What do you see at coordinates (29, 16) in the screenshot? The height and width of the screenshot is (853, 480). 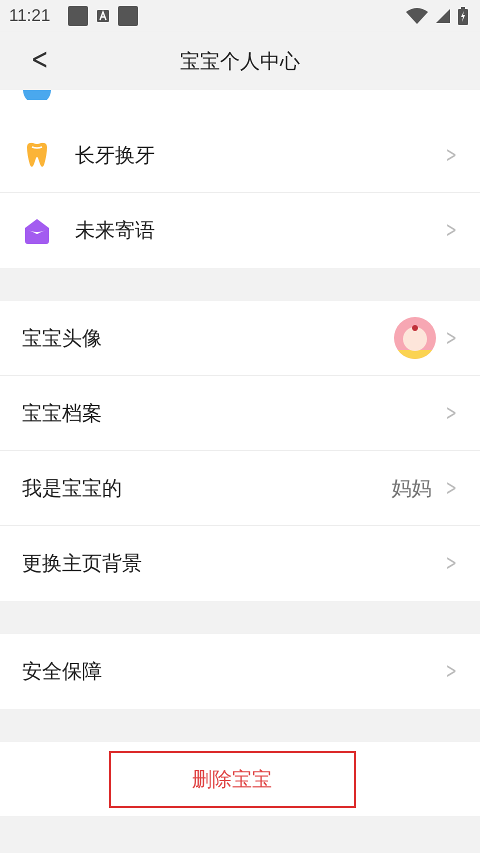 I see `status-time: 11:21` at bounding box center [29, 16].